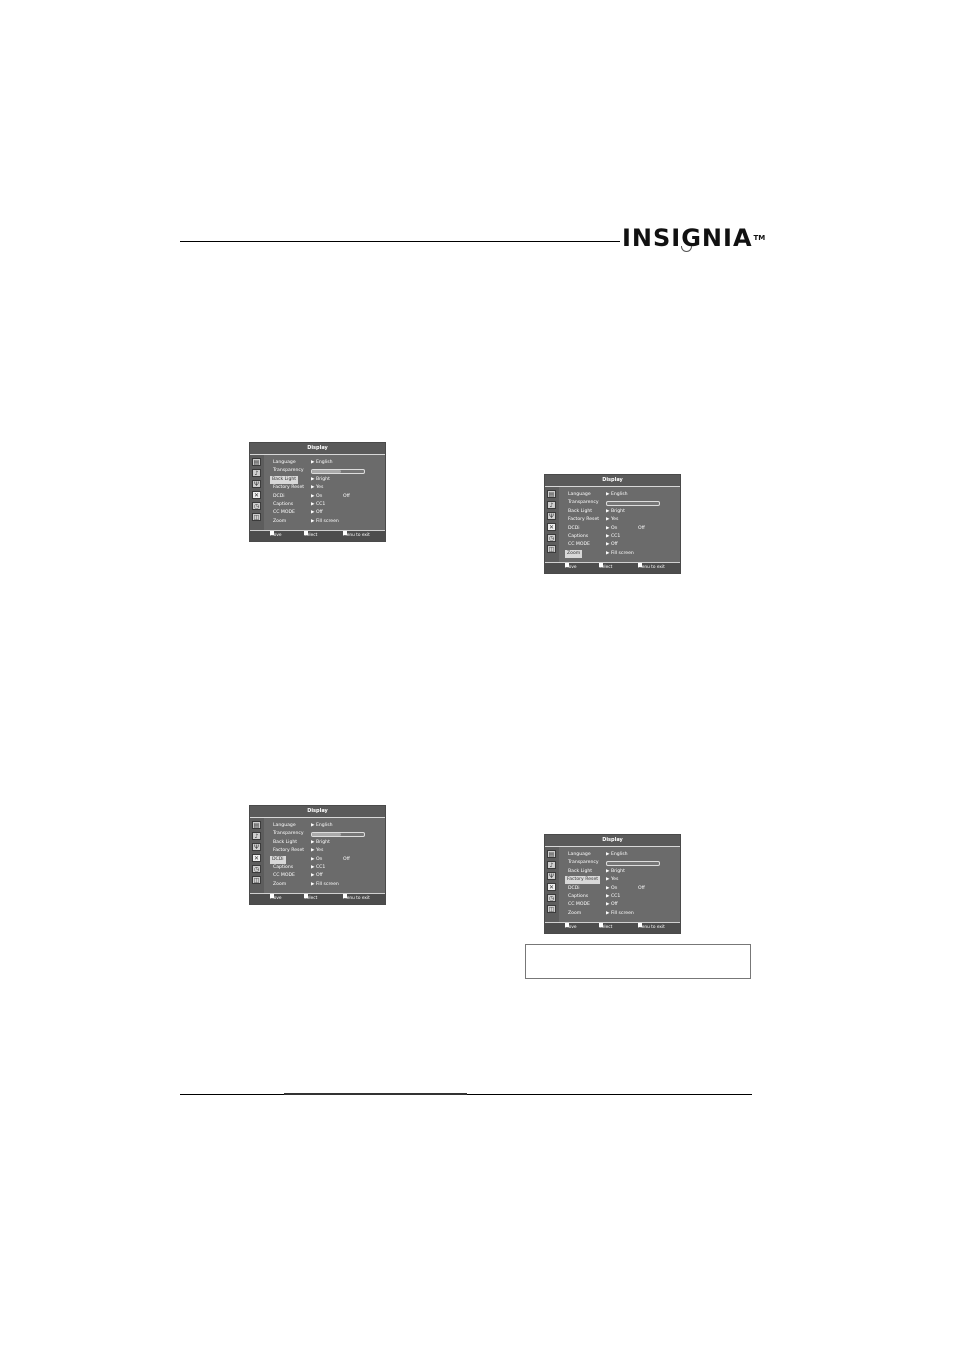 The width and height of the screenshot is (954, 1349). I want to click on osd-row-label: DCDi, so click(278, 859).